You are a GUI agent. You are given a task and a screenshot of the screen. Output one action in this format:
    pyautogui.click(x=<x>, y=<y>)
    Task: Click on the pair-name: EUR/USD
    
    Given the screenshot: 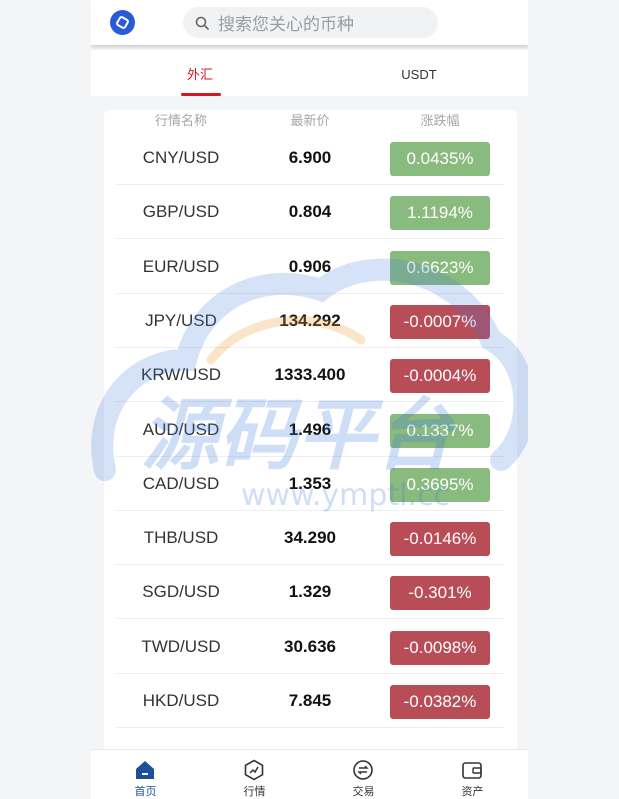 What is the action you would take?
    pyautogui.click(x=181, y=266)
    